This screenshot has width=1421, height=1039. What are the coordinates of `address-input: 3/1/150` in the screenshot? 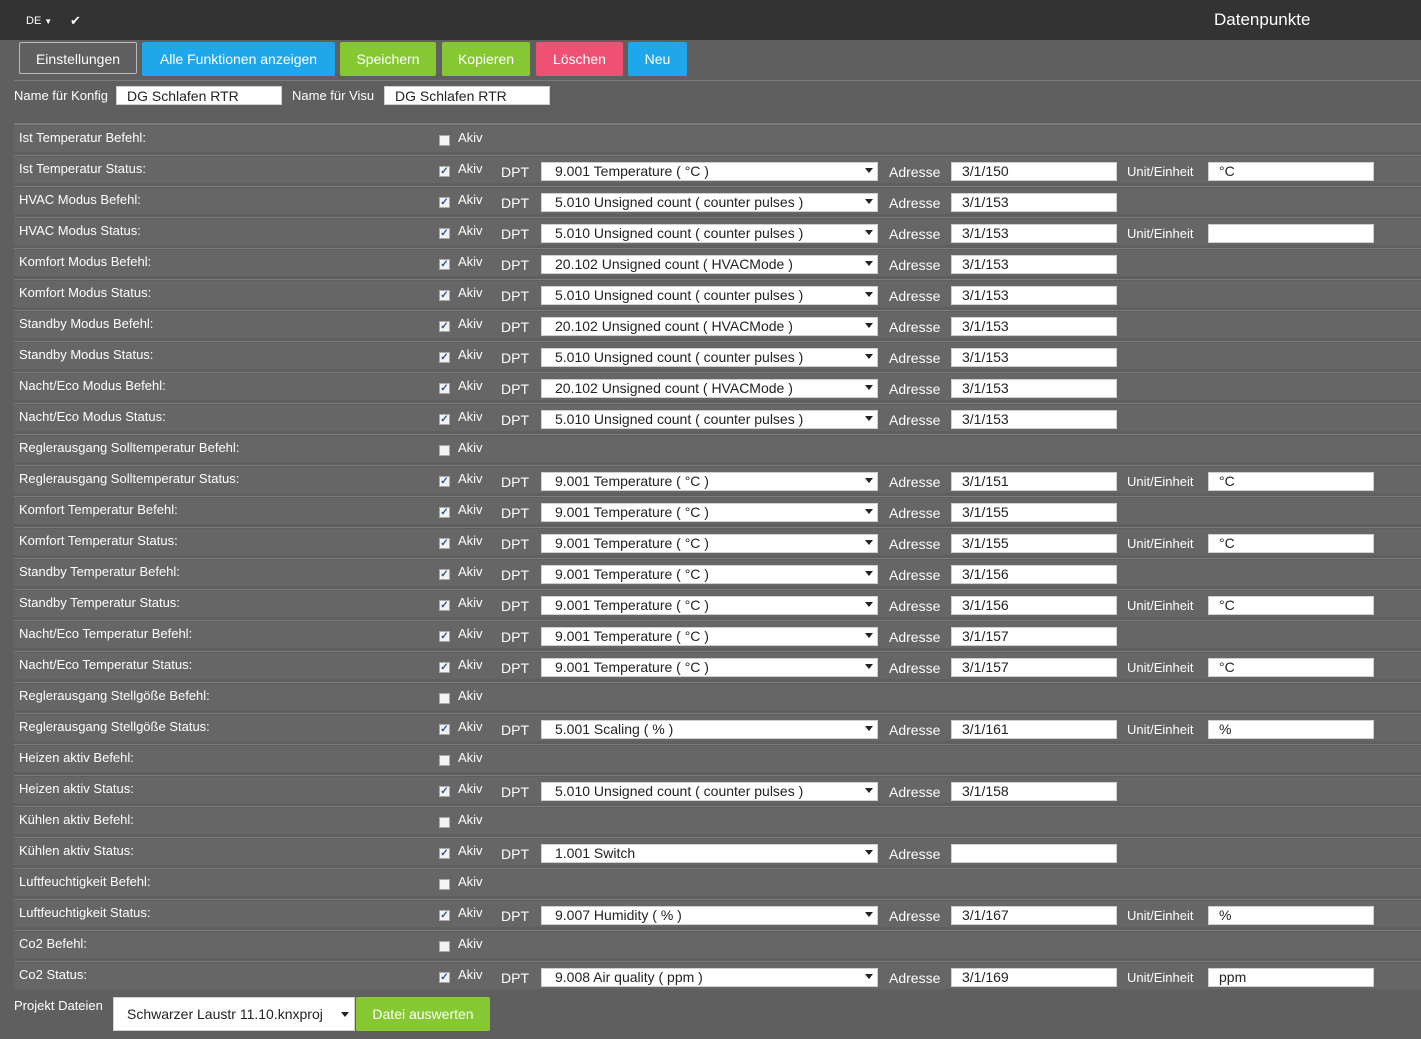 It's located at (1034, 171).